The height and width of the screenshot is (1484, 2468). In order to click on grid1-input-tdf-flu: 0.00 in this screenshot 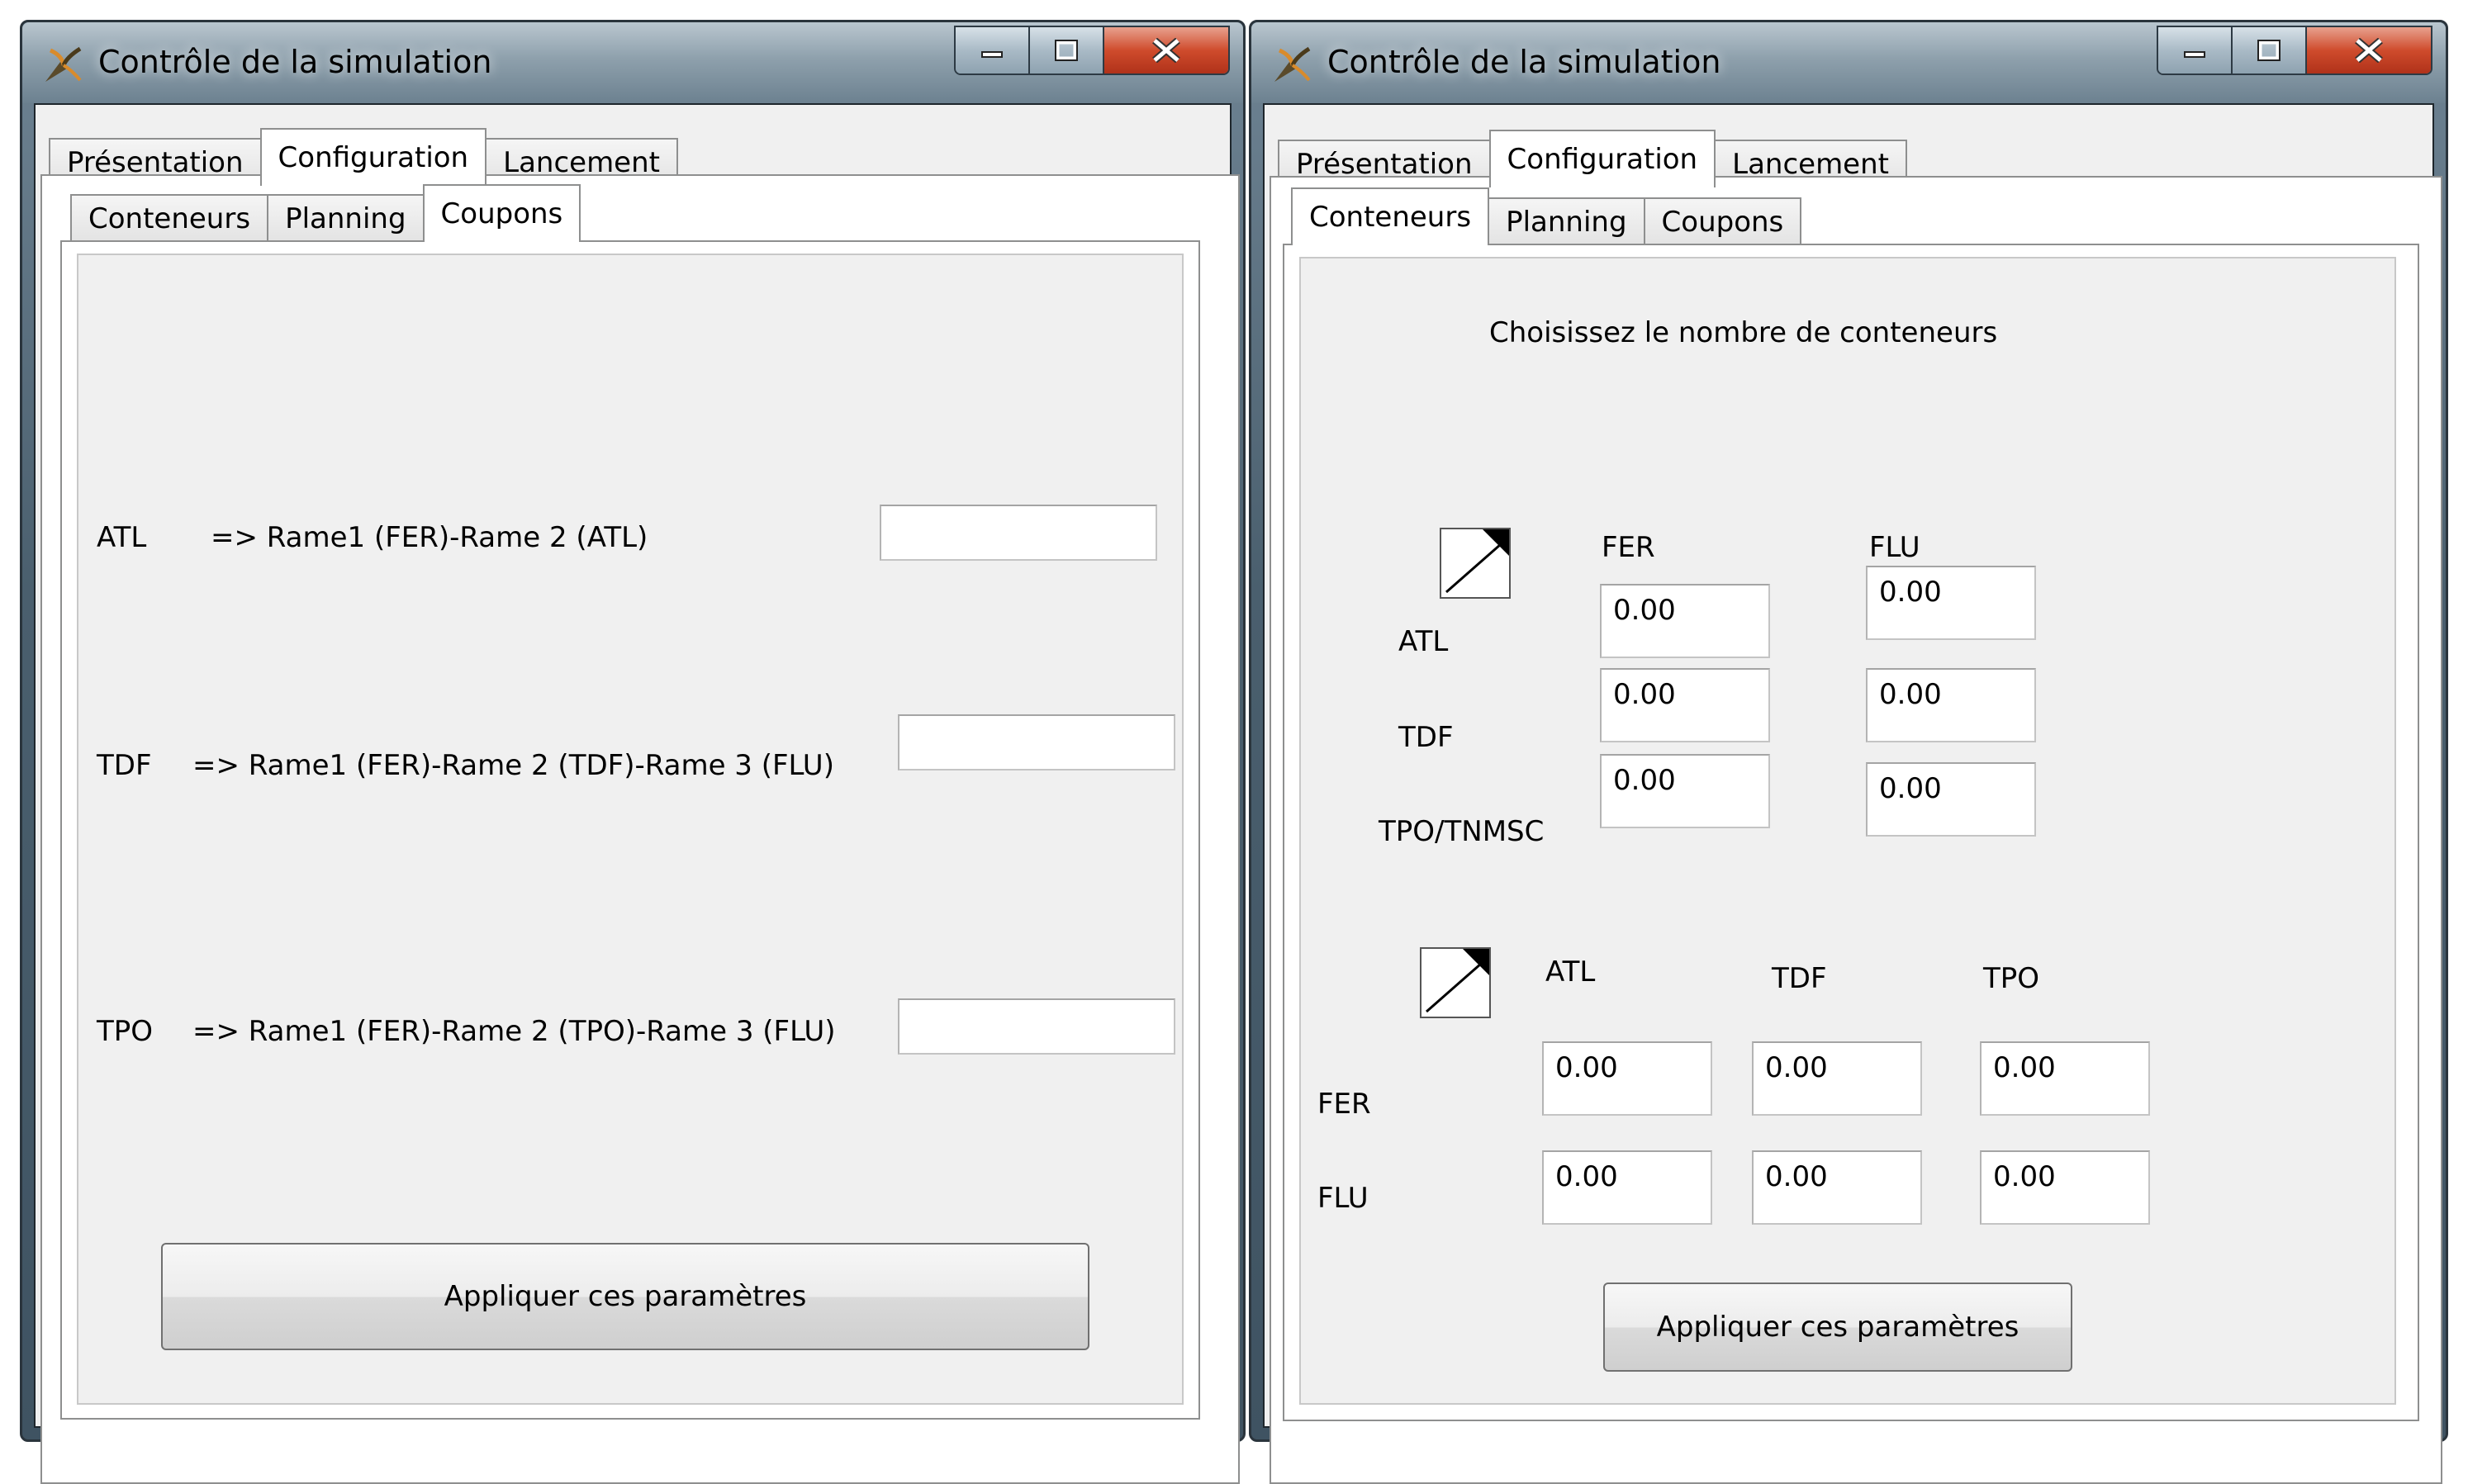, I will do `click(1951, 705)`.